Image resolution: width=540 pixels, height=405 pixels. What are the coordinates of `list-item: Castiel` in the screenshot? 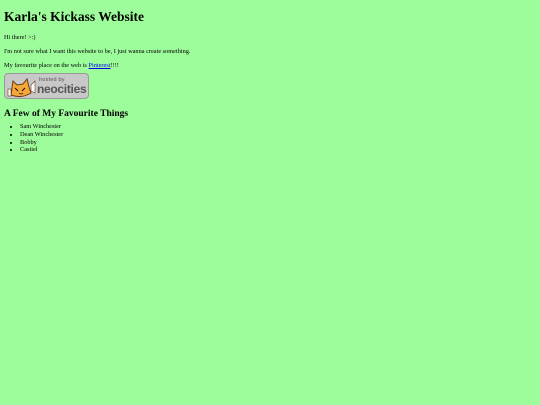 It's located at (278, 150).